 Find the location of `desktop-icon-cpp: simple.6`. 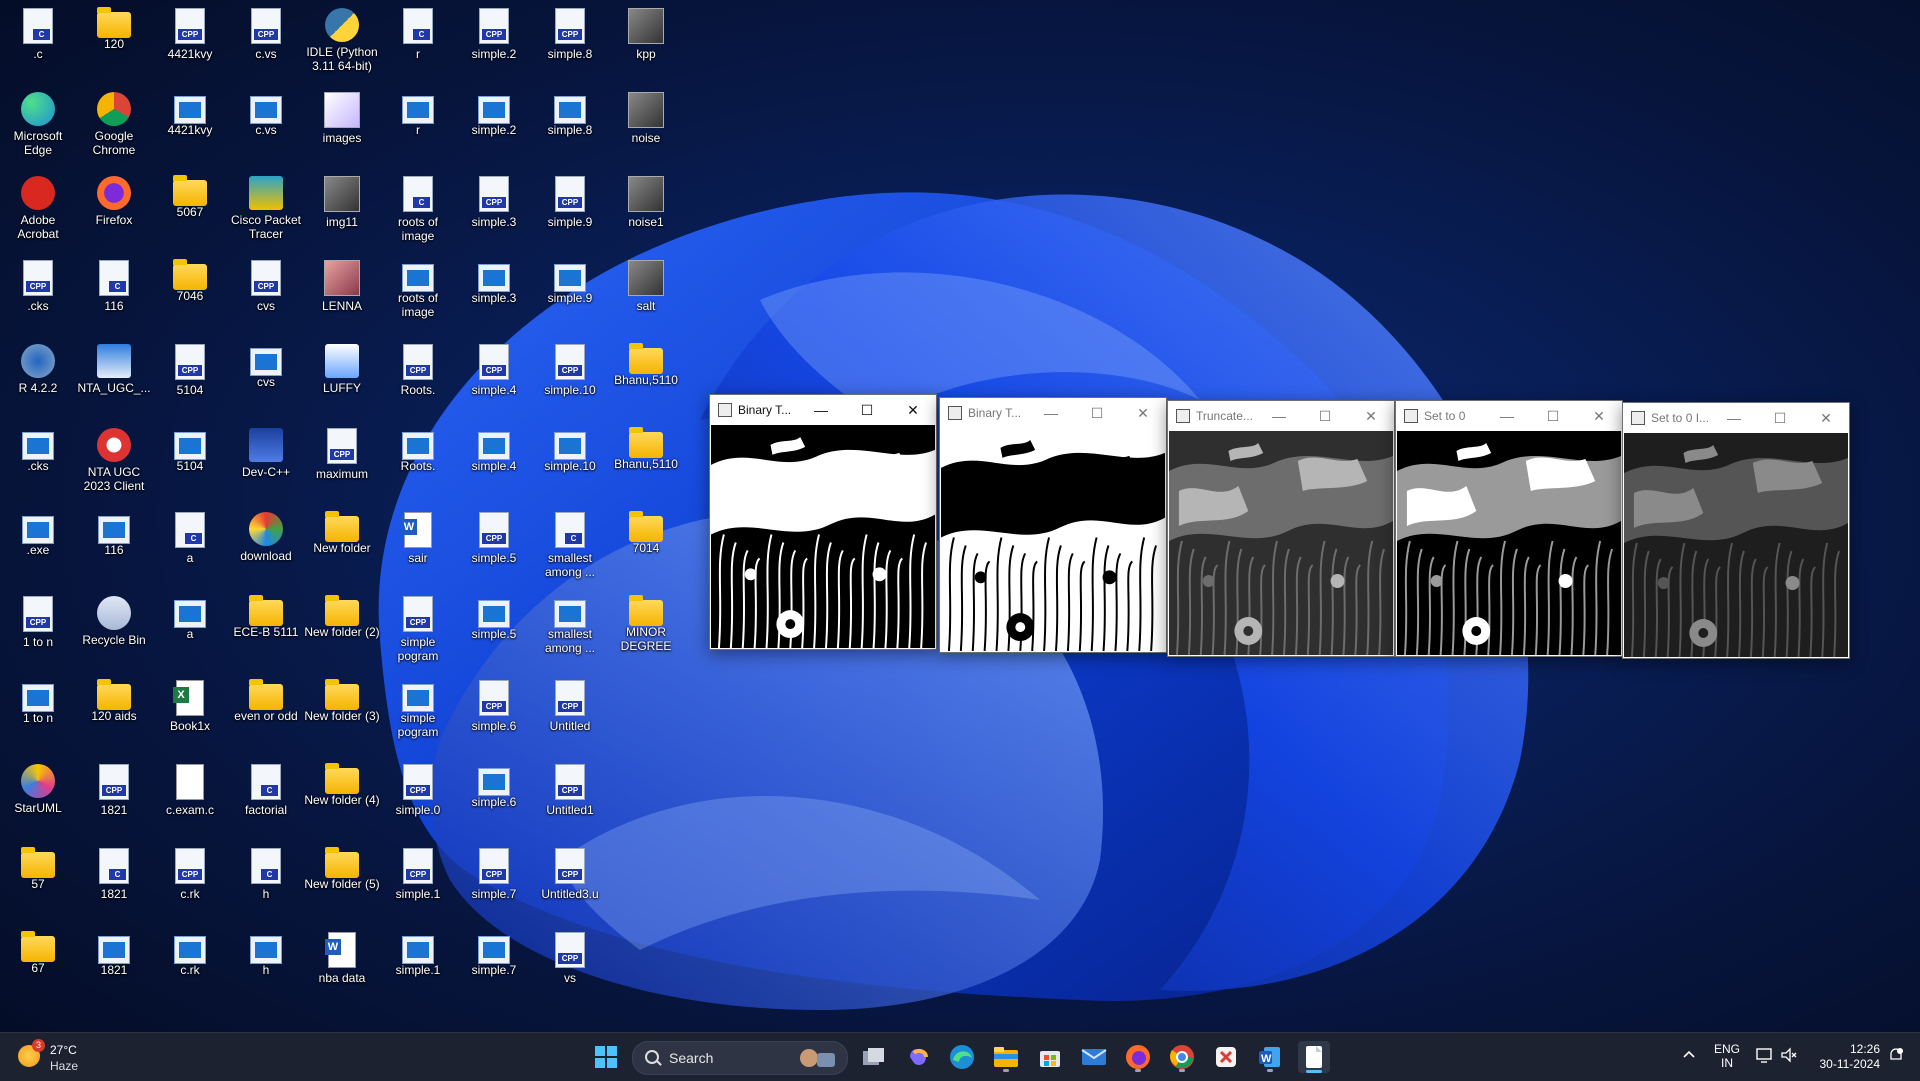

desktop-icon-cpp: simple.6 is located at coordinates (494, 718).